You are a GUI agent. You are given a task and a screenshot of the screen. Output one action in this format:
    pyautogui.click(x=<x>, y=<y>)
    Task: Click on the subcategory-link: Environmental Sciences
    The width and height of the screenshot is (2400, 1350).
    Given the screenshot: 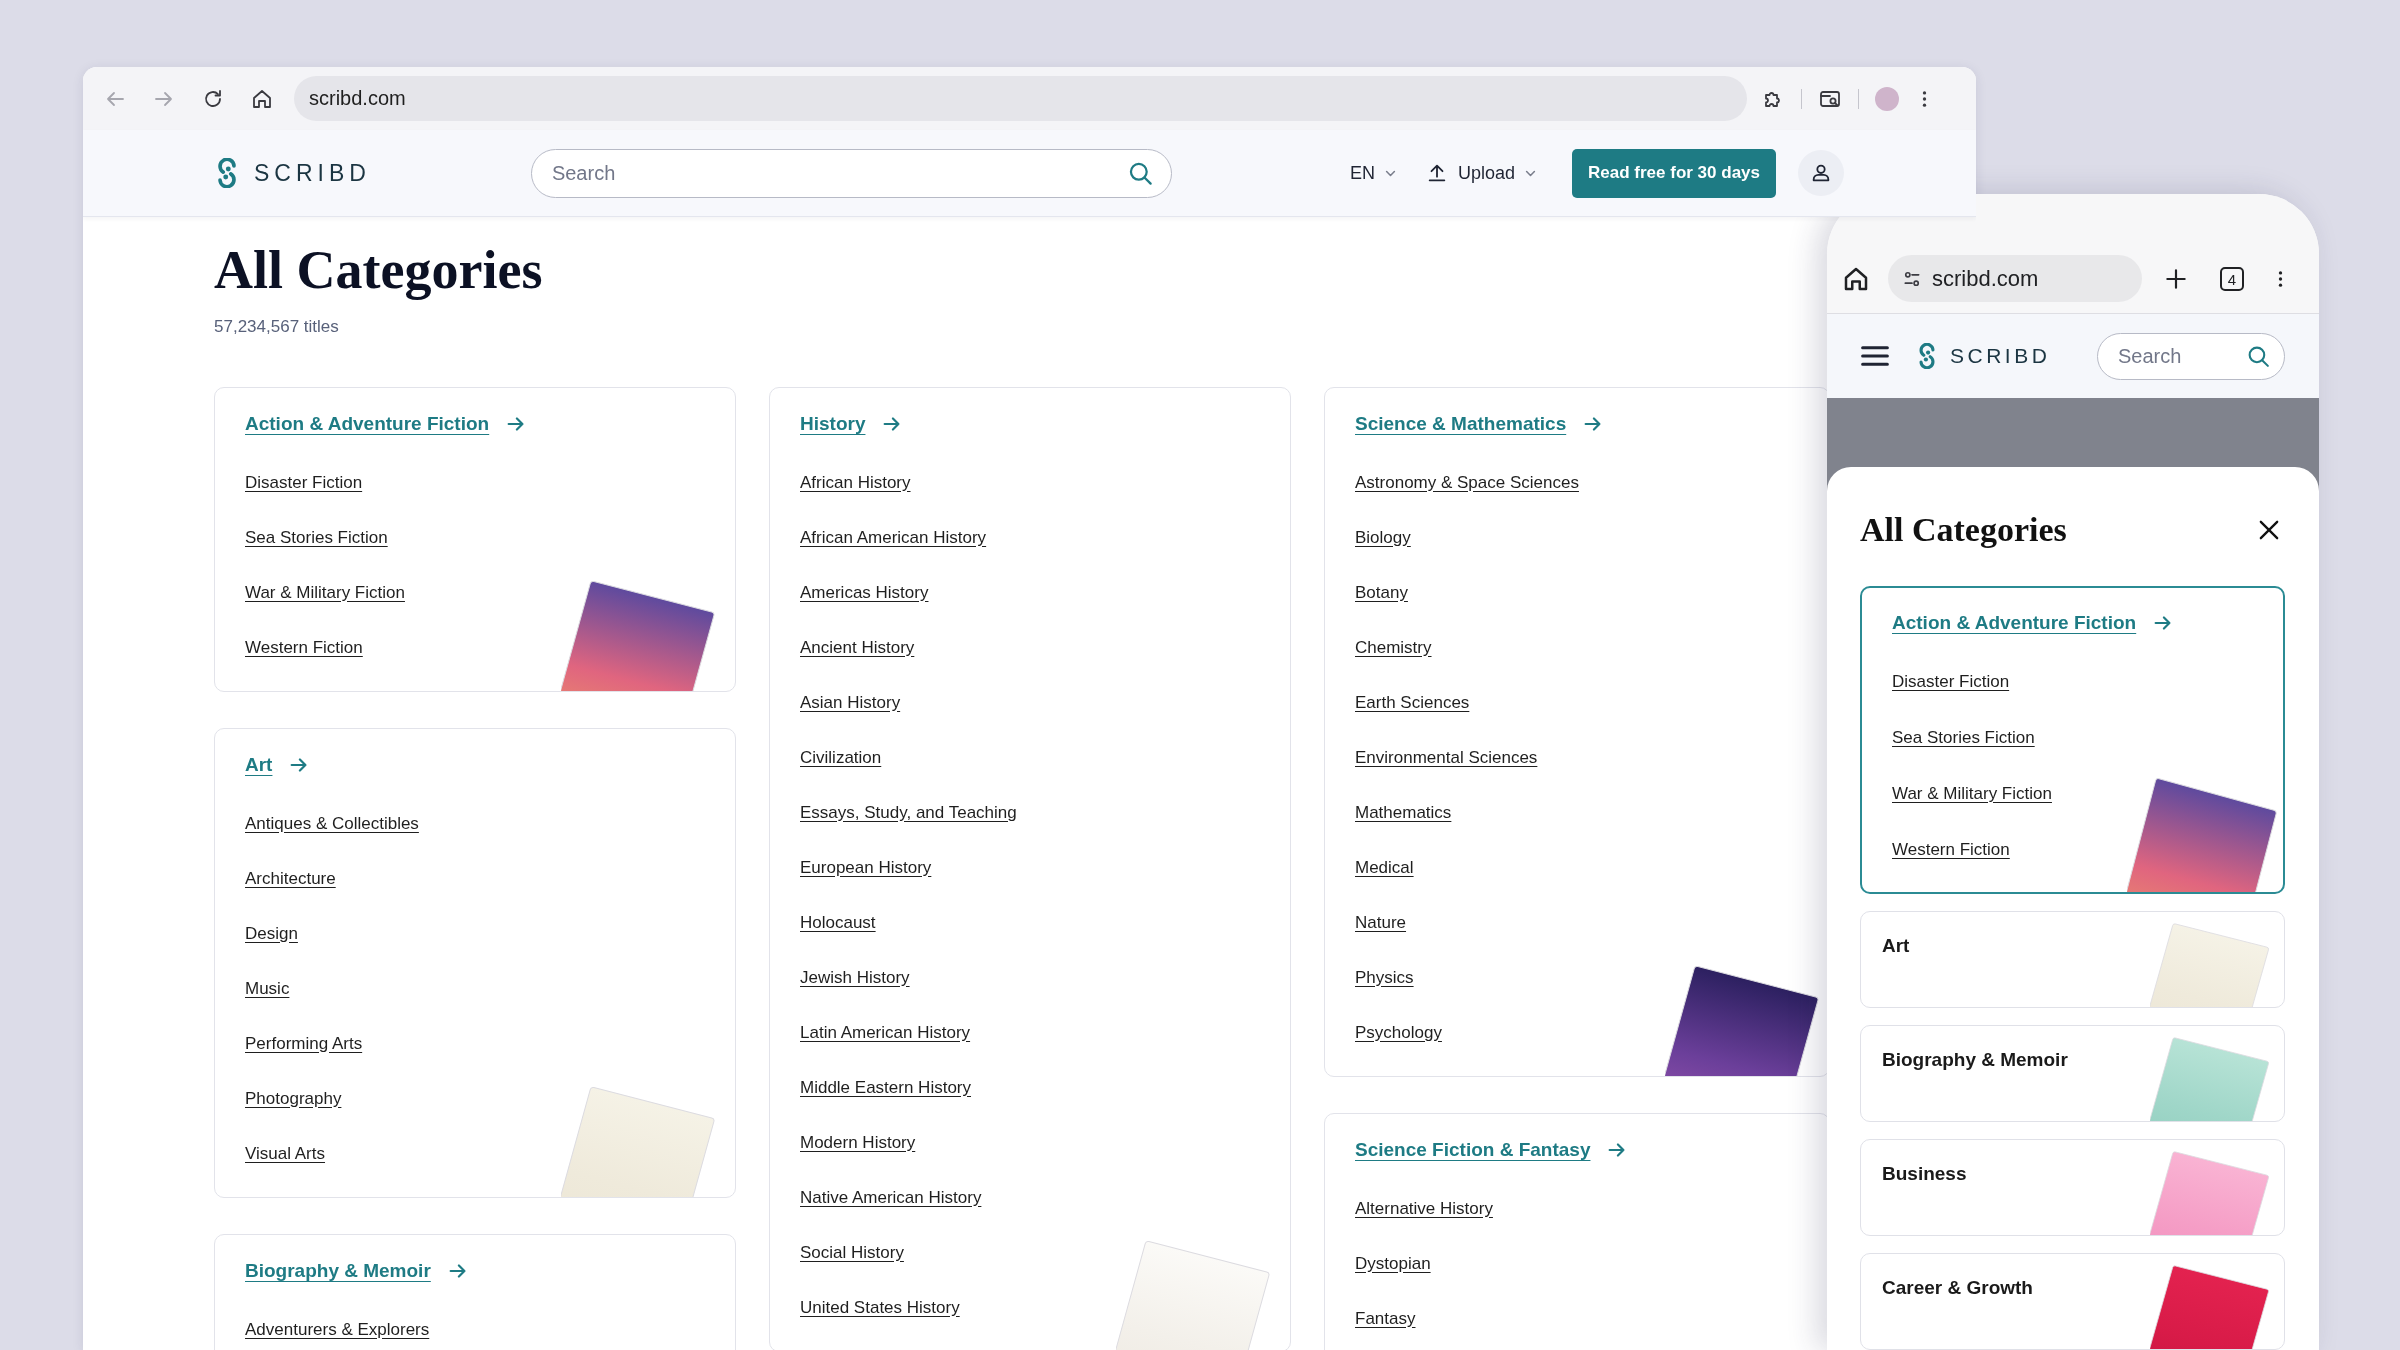 What is the action you would take?
    pyautogui.click(x=1446, y=757)
    